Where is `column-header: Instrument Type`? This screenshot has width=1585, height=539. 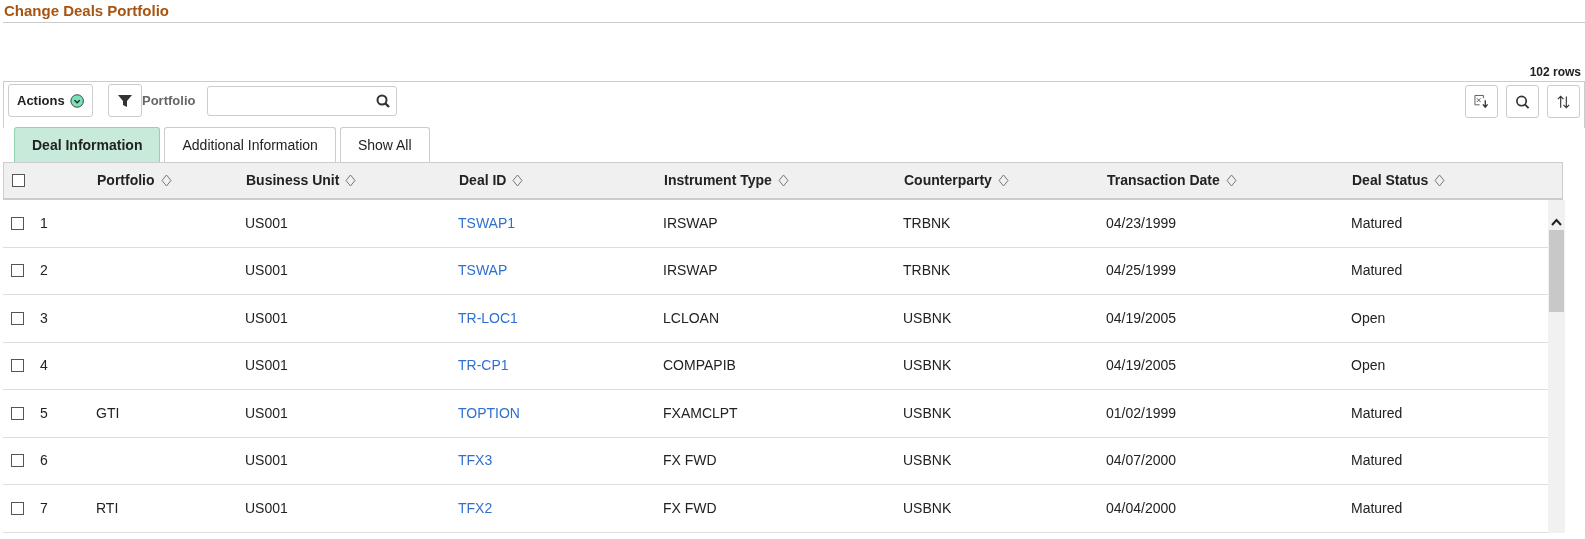
column-header: Instrument Type is located at coordinates (718, 180).